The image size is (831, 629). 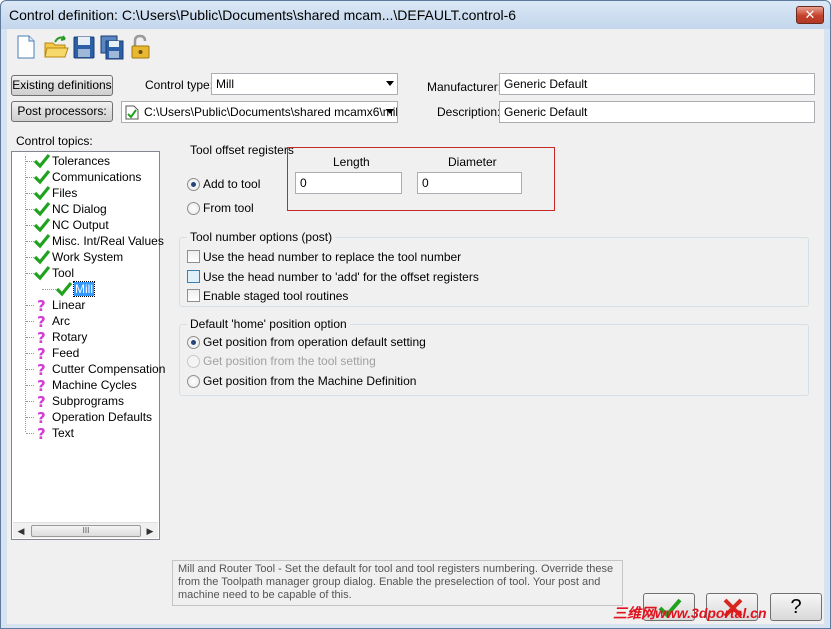 What do you see at coordinates (193, 184) in the screenshot?
I see `add-to-tool-radio` at bounding box center [193, 184].